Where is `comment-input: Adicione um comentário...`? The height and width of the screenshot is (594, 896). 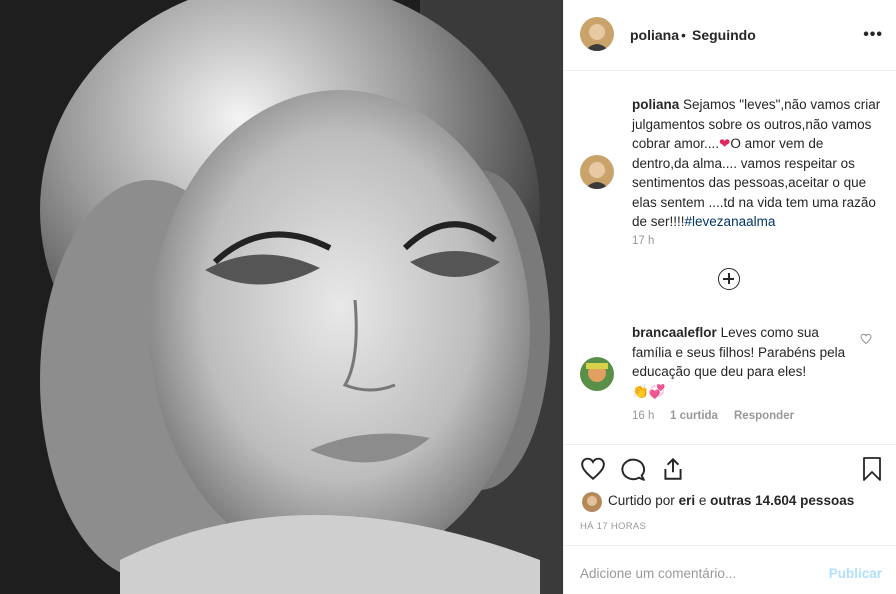
comment-input: Adicione um comentário... is located at coordinates (658, 573).